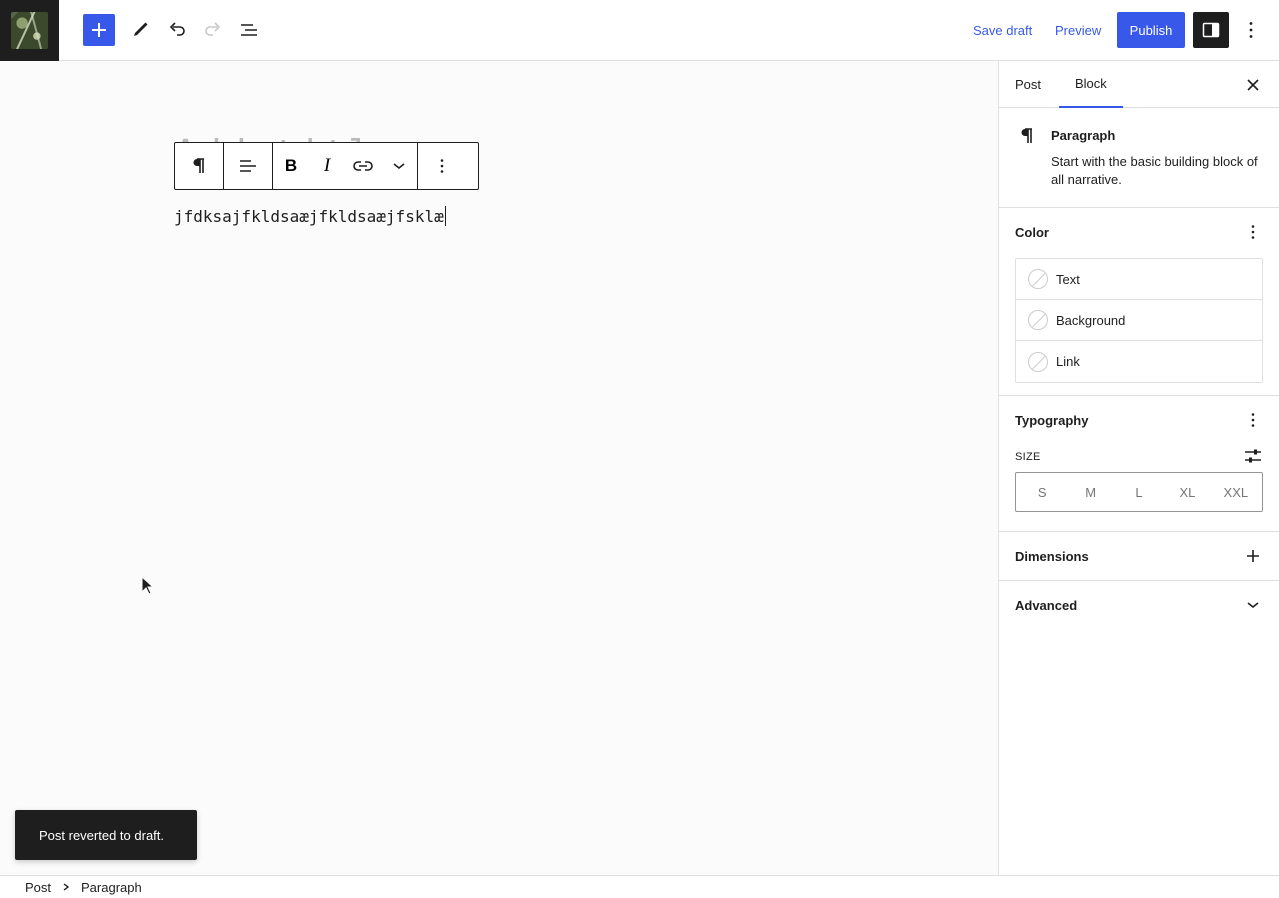 The width and height of the screenshot is (1279, 898). I want to click on redo-icon, so click(213, 29).